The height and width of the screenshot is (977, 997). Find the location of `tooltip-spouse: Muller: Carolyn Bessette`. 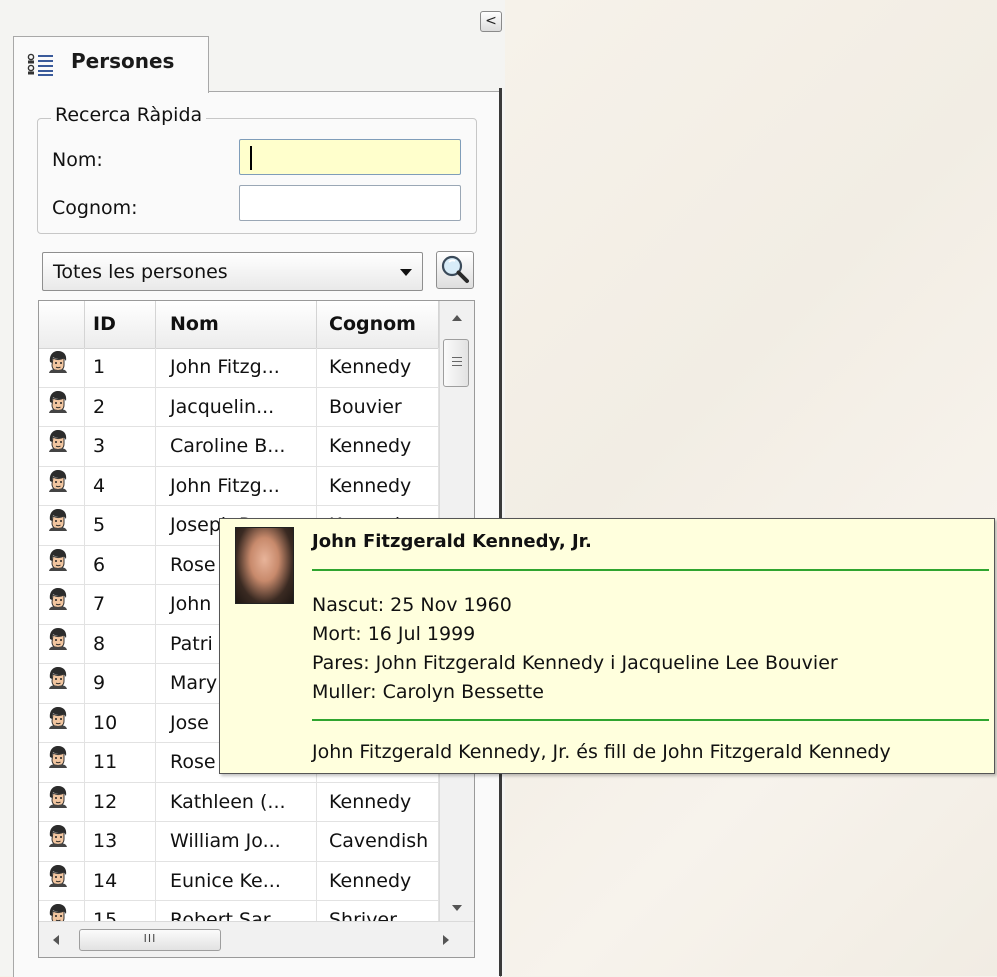

tooltip-spouse: Muller: Carolyn Bessette is located at coordinates (428, 692).